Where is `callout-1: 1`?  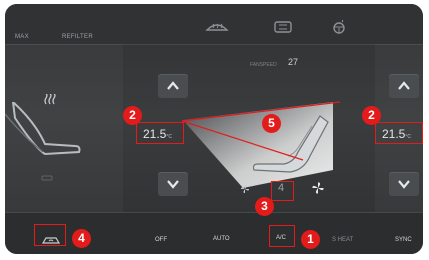
callout-1: 1 is located at coordinates (310, 239).